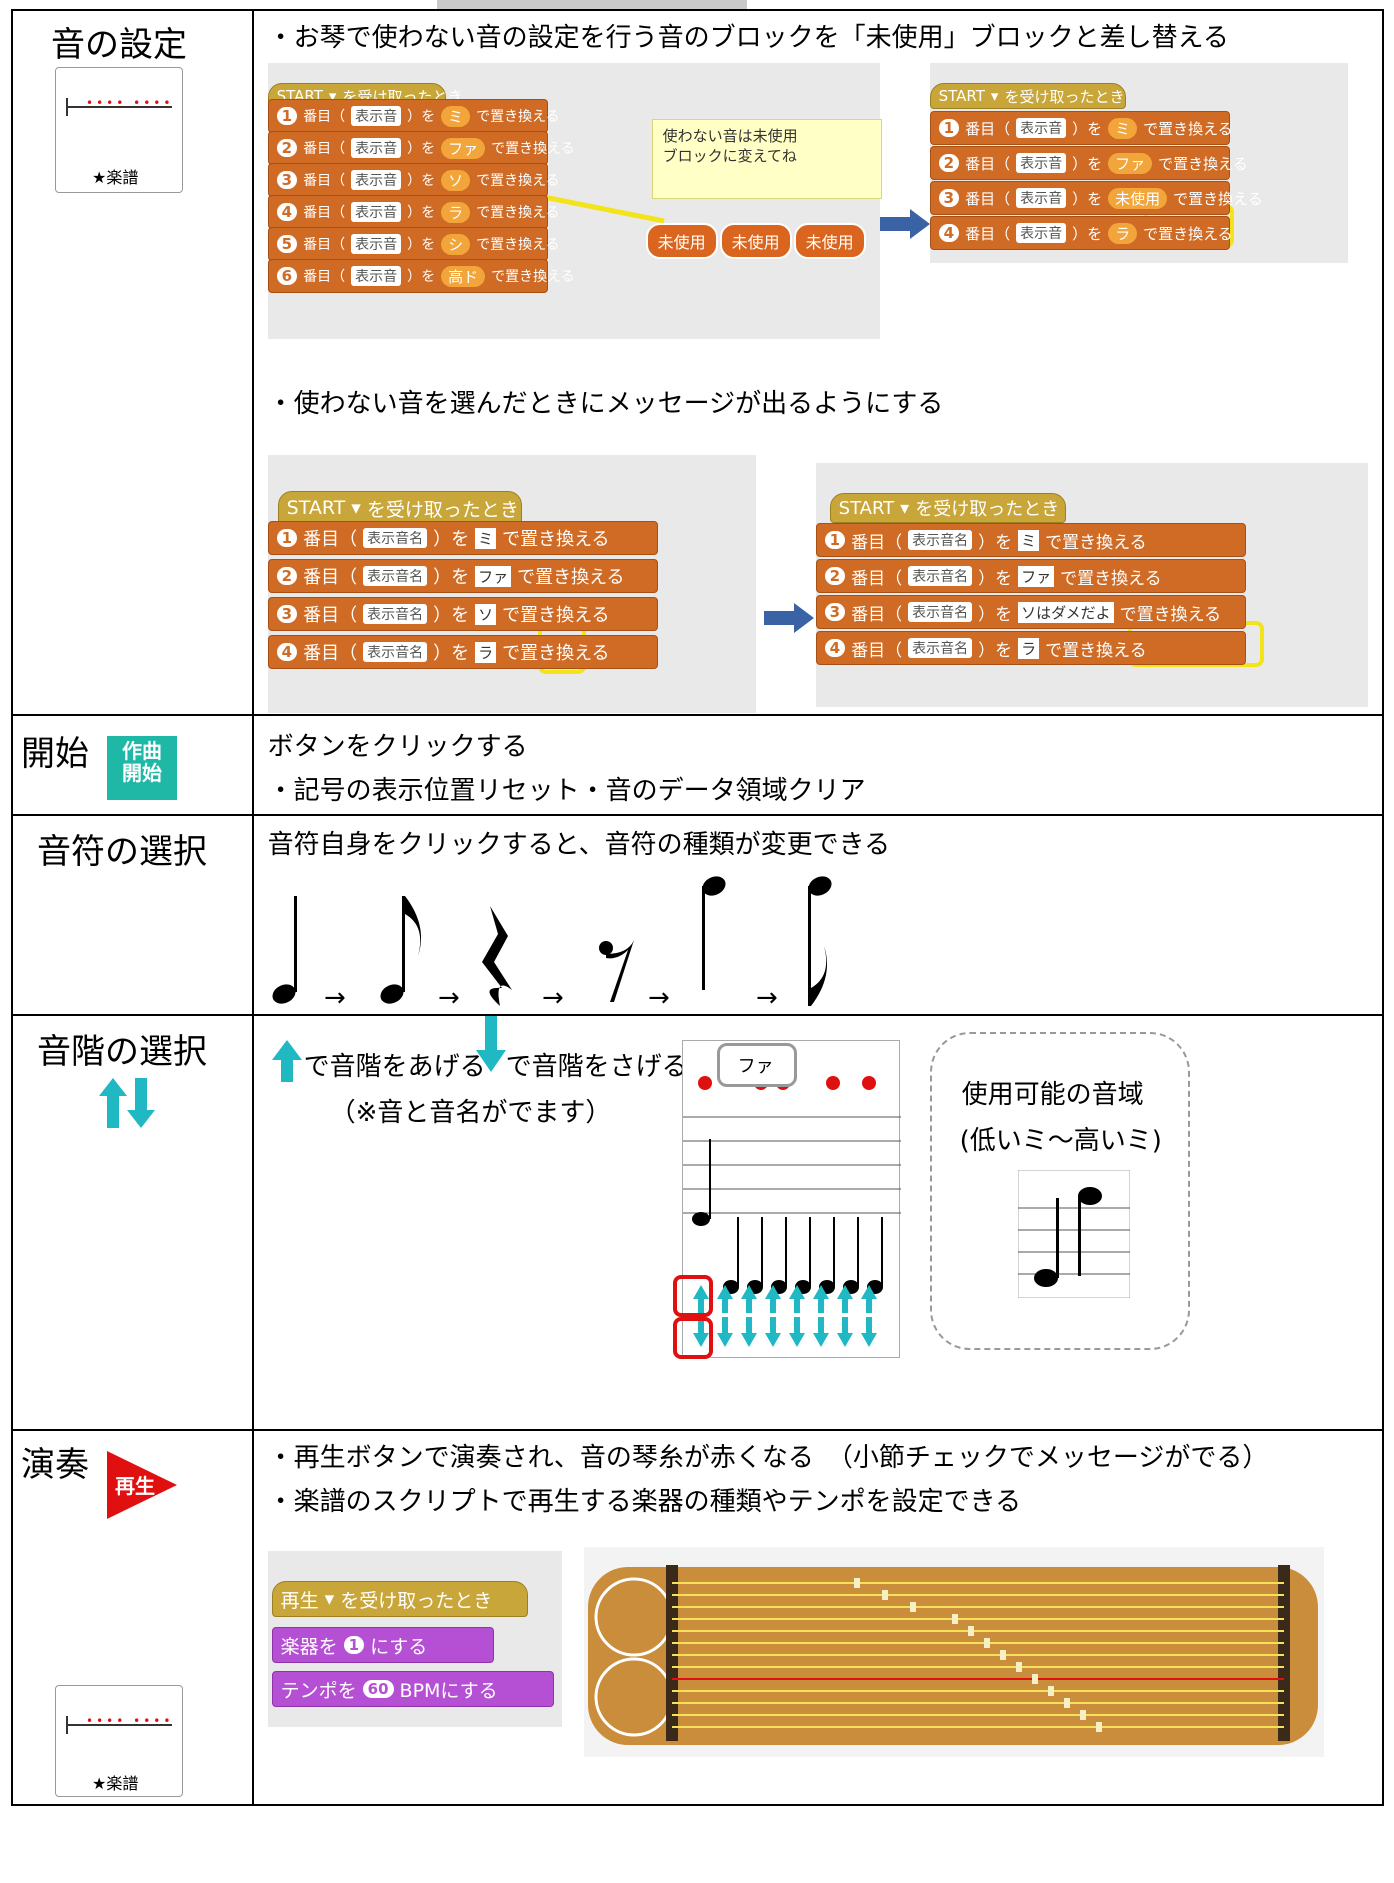 The width and height of the screenshot is (1394, 1883). What do you see at coordinates (421, 276) in the screenshot?
I see `replace-block: 6 番目（ 表示音 ）を 高ド で置き換える` at bounding box center [421, 276].